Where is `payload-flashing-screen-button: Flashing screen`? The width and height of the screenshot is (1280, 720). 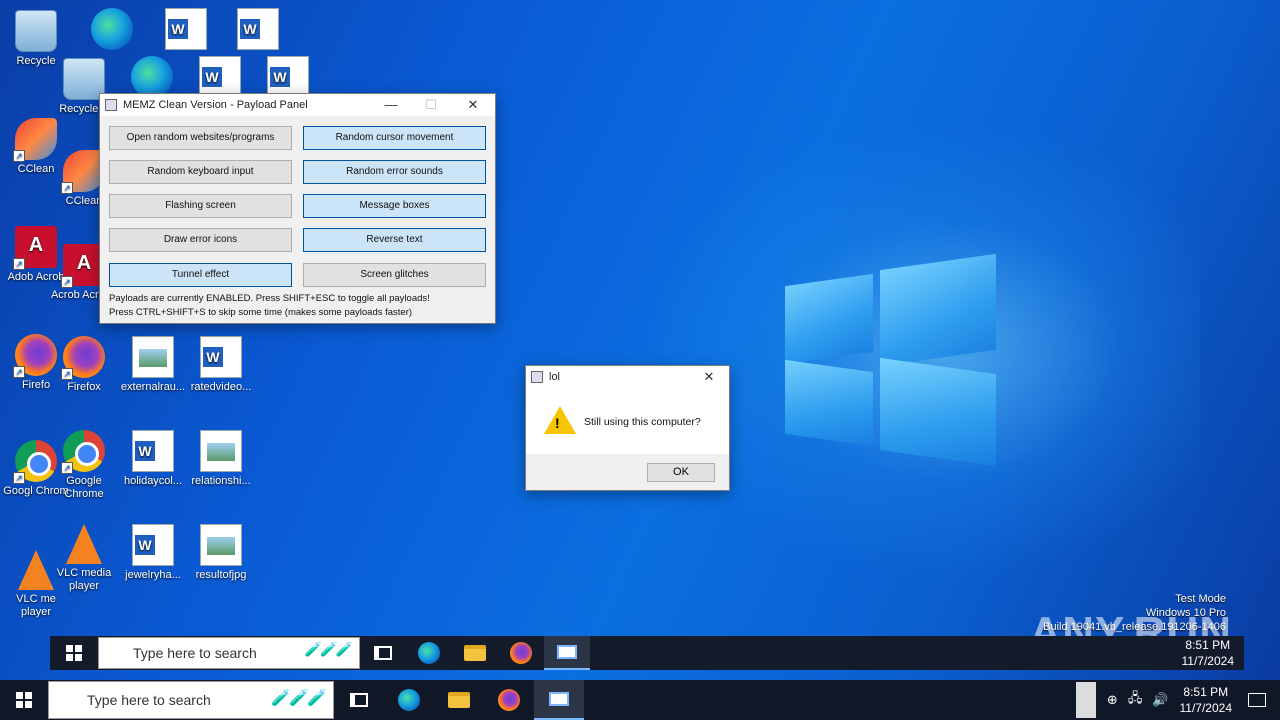
payload-flashing-screen-button: Flashing screen is located at coordinates (200, 206).